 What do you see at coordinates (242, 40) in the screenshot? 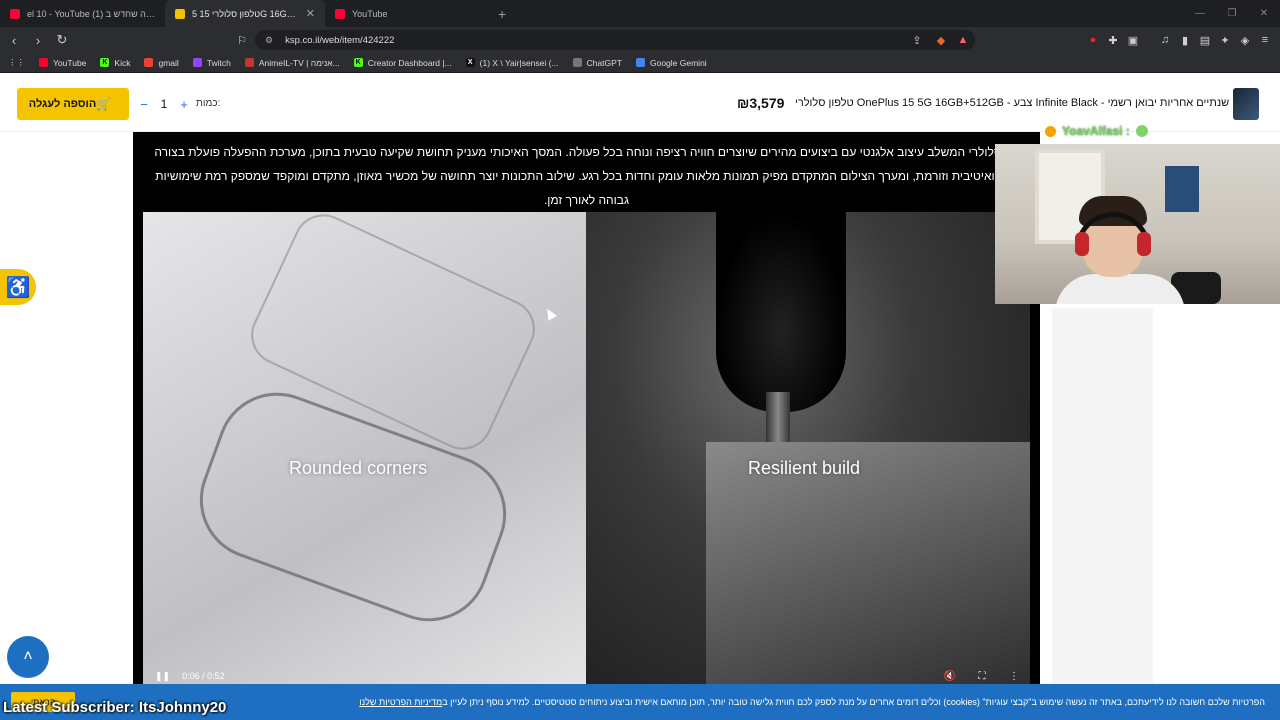
I see `bookmark-icon: ⚐` at bounding box center [242, 40].